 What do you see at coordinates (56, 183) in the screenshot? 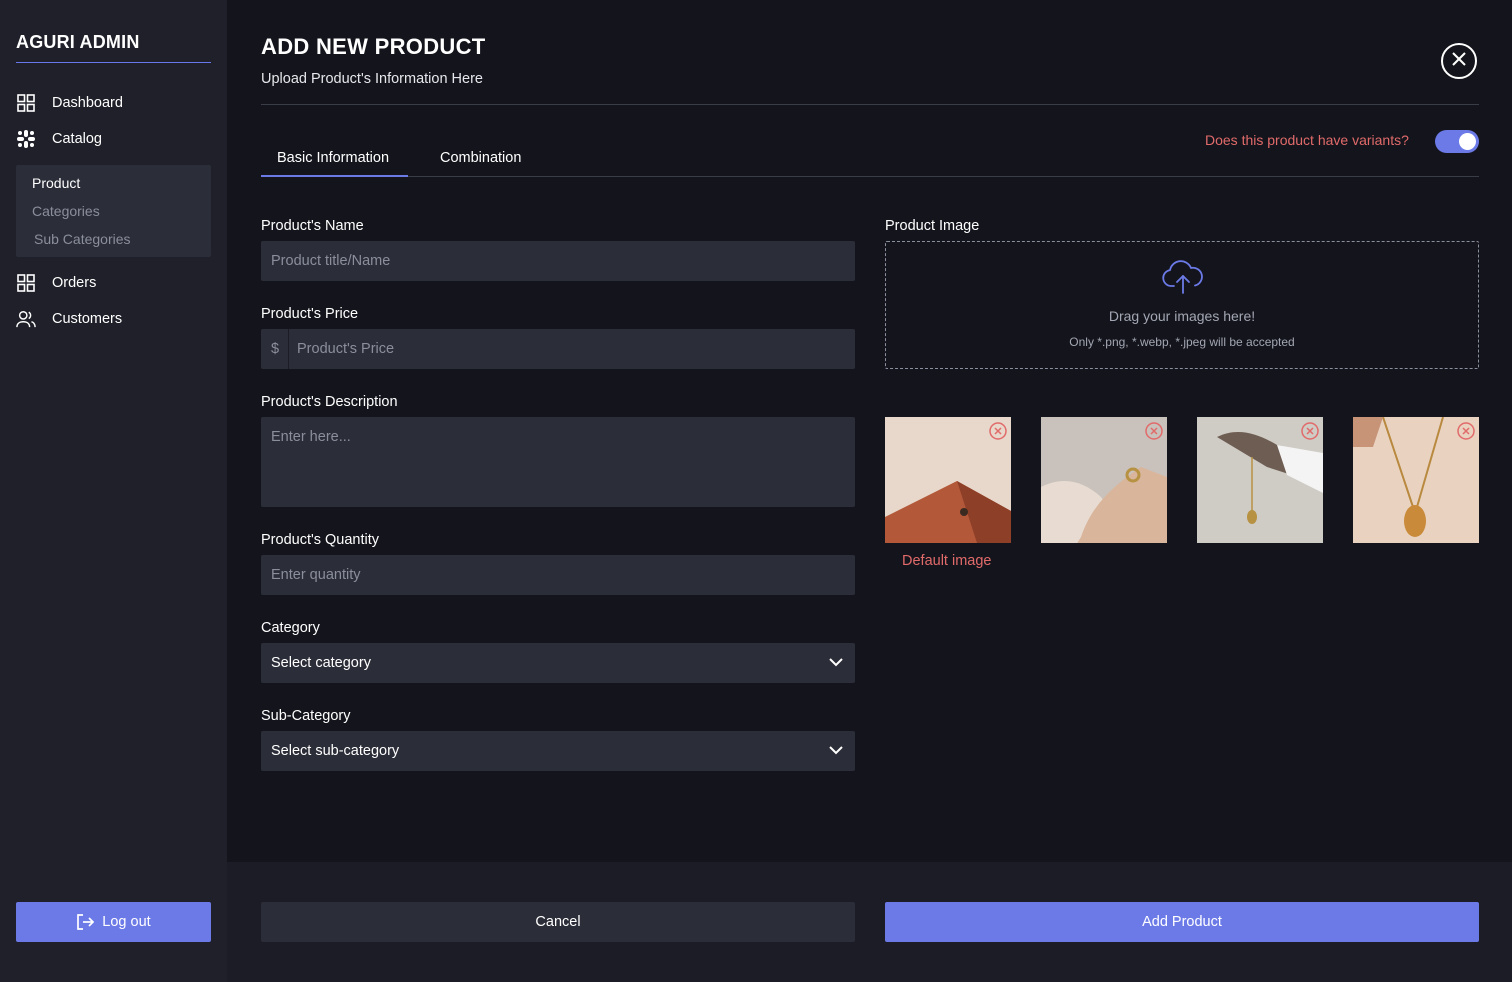
I see `submenu-item-product: Product` at bounding box center [56, 183].